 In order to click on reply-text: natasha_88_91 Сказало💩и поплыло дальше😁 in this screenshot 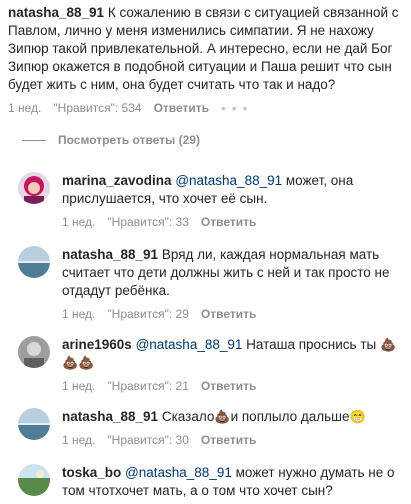, I will do `click(233, 417)`.